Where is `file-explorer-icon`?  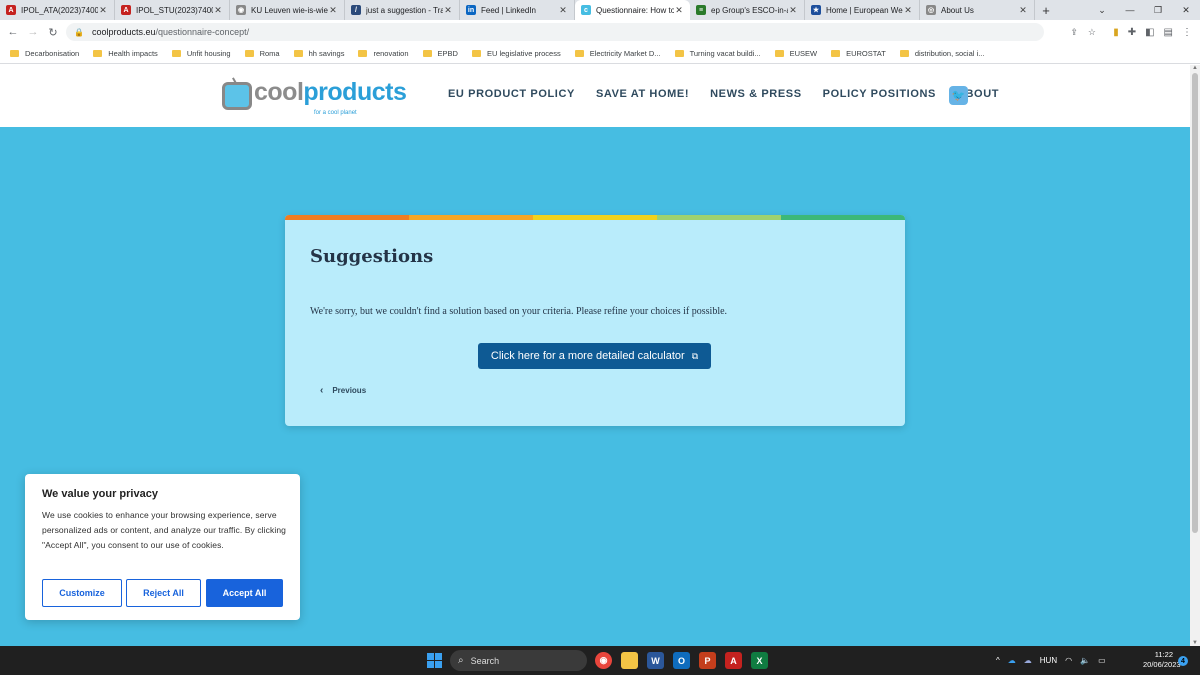
file-explorer-icon is located at coordinates (629, 660).